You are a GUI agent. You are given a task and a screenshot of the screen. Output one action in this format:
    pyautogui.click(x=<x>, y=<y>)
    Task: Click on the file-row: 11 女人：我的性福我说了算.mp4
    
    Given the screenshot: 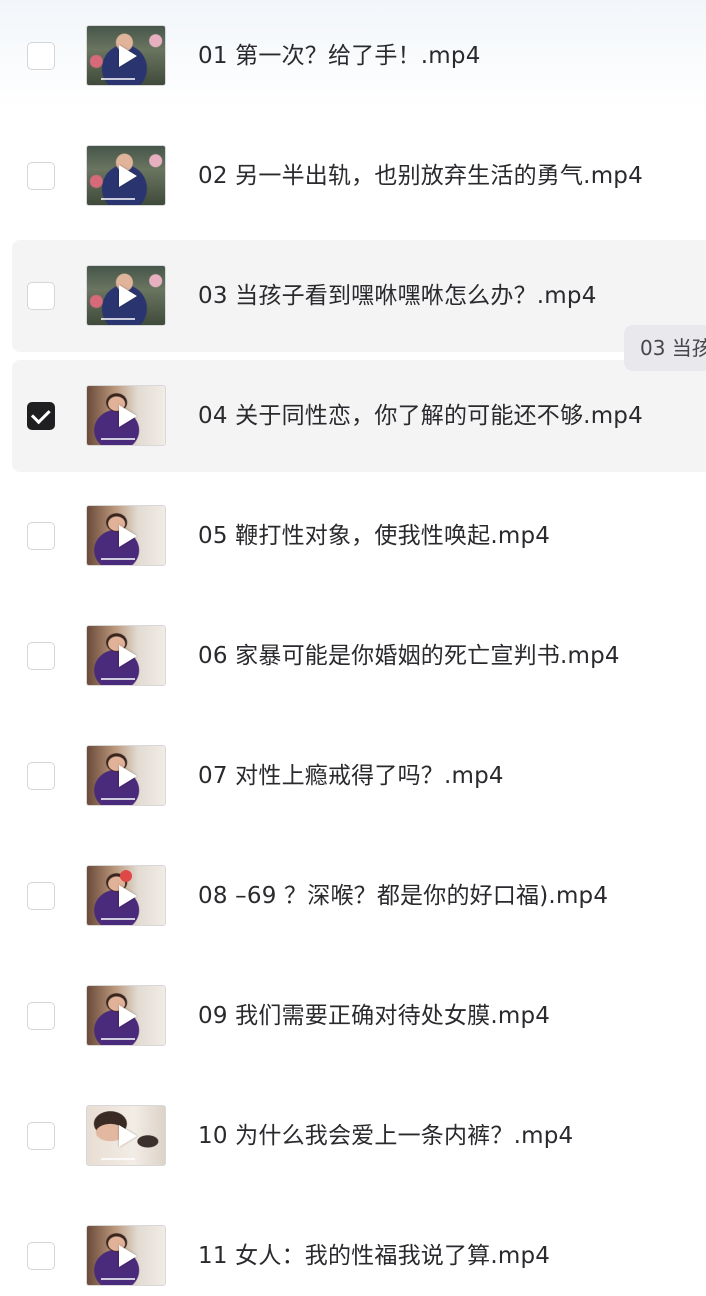 What is the action you would take?
    pyautogui.click(x=353, y=1248)
    